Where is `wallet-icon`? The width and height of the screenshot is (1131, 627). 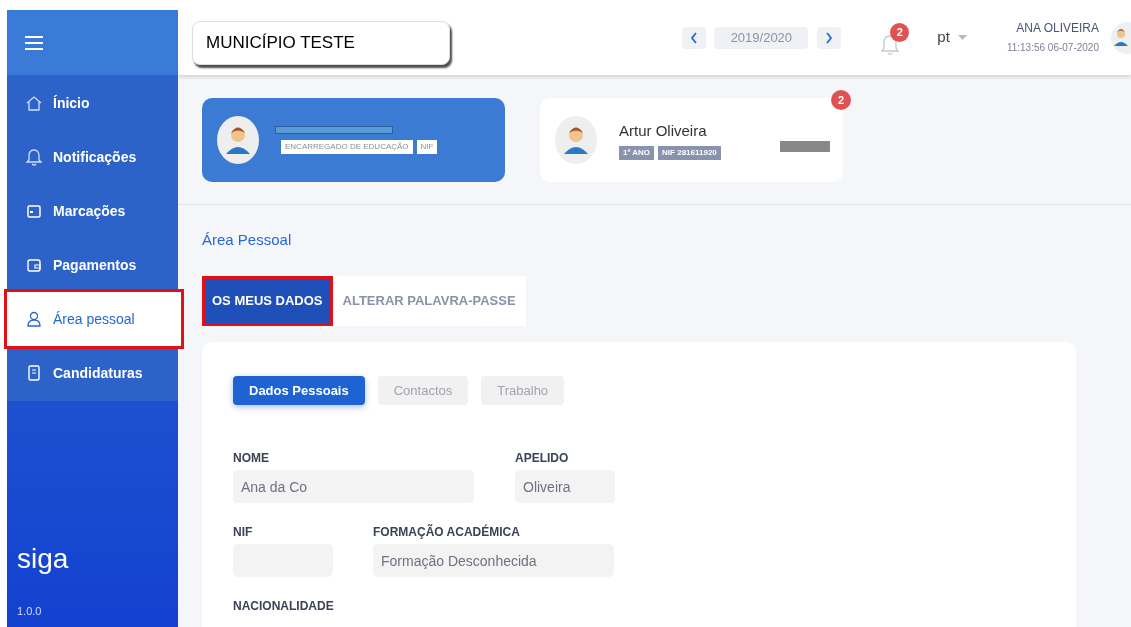 wallet-icon is located at coordinates (34, 265).